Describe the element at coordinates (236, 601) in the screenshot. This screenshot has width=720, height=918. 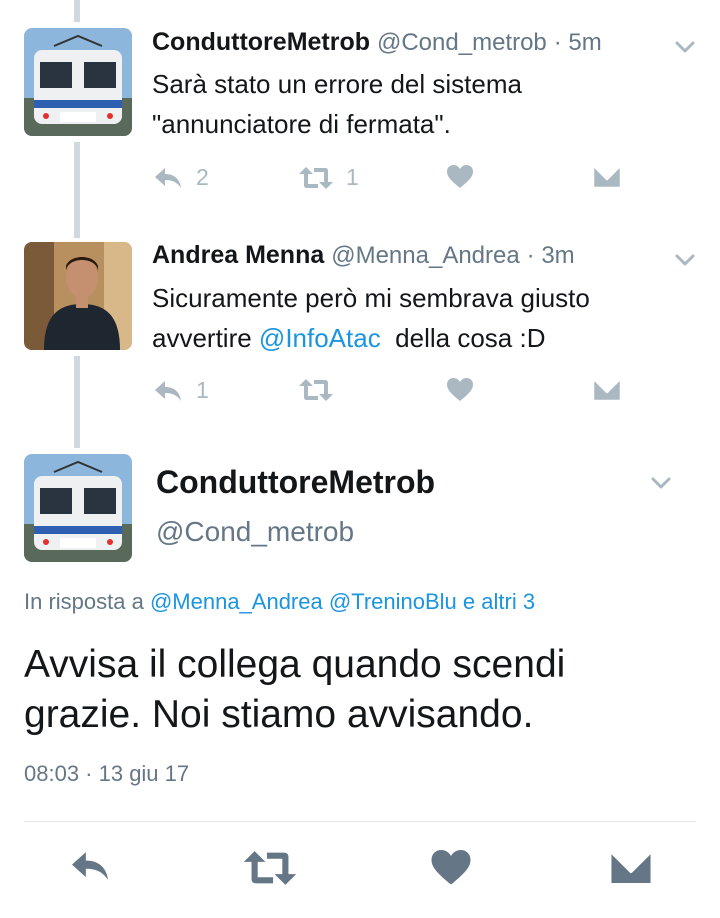
I see `mention-link: @Menna_Andrea` at that location.